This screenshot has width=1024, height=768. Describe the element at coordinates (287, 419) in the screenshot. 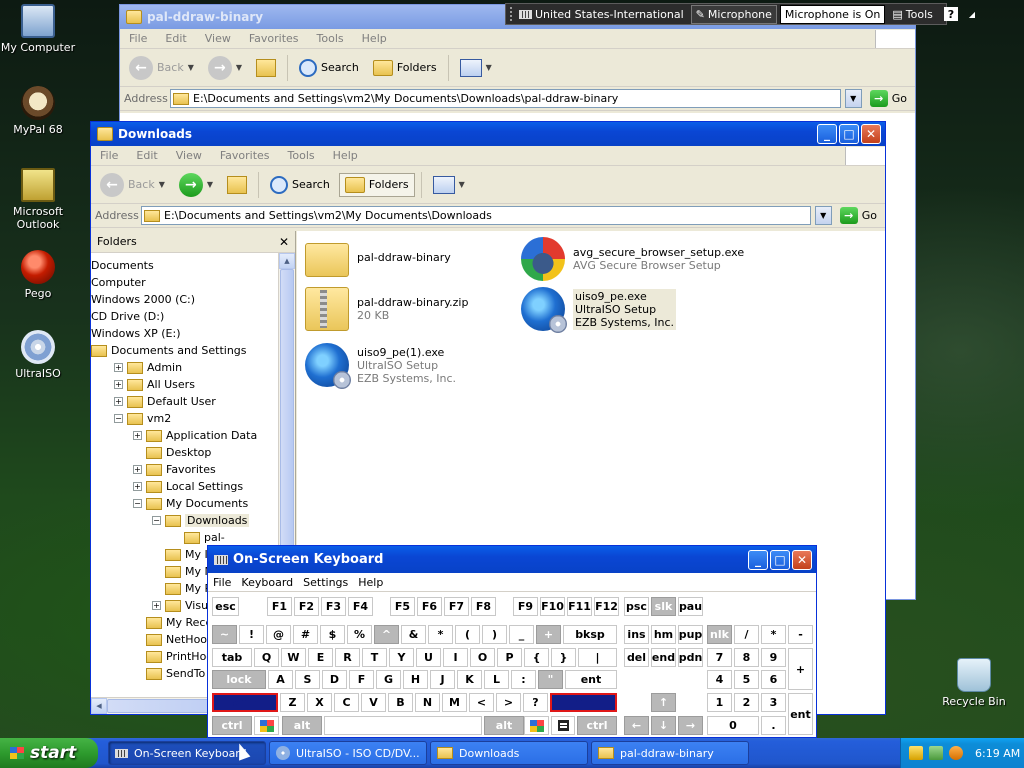

I see `scroll-thumb` at that location.